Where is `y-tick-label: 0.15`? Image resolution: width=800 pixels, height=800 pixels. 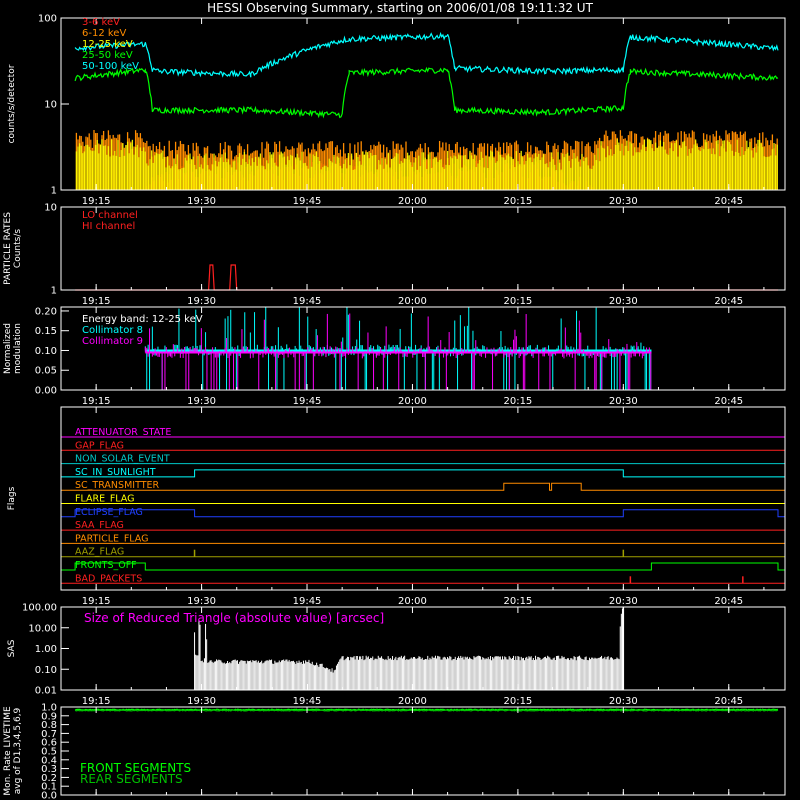 y-tick-label: 0.15 is located at coordinates (46, 331).